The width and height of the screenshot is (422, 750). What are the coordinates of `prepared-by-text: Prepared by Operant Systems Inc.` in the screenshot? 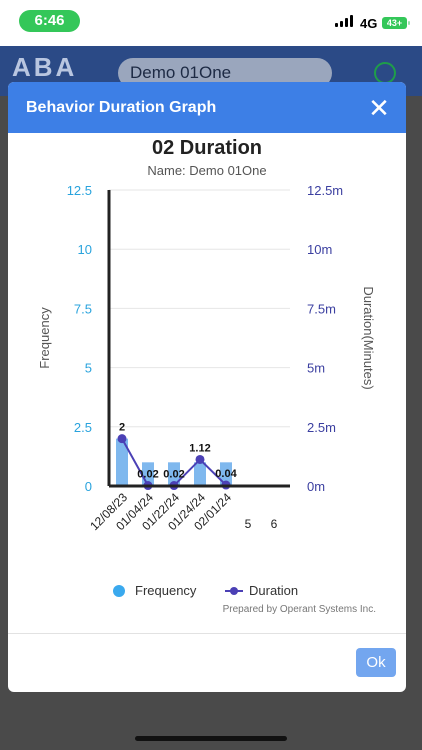 It's located at (299, 609).